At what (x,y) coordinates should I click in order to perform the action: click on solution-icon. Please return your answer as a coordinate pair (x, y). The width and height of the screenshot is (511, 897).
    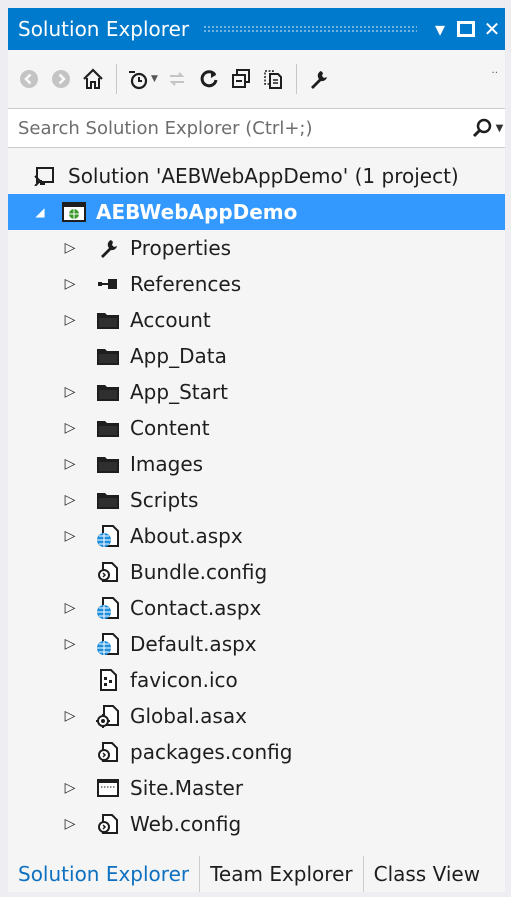
    Looking at the image, I should click on (44, 176).